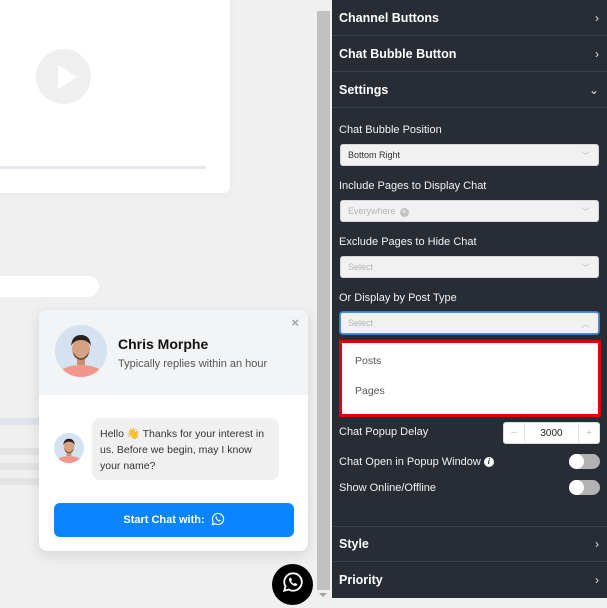 The width and height of the screenshot is (607, 608). I want to click on decrement-button: −, so click(514, 433).